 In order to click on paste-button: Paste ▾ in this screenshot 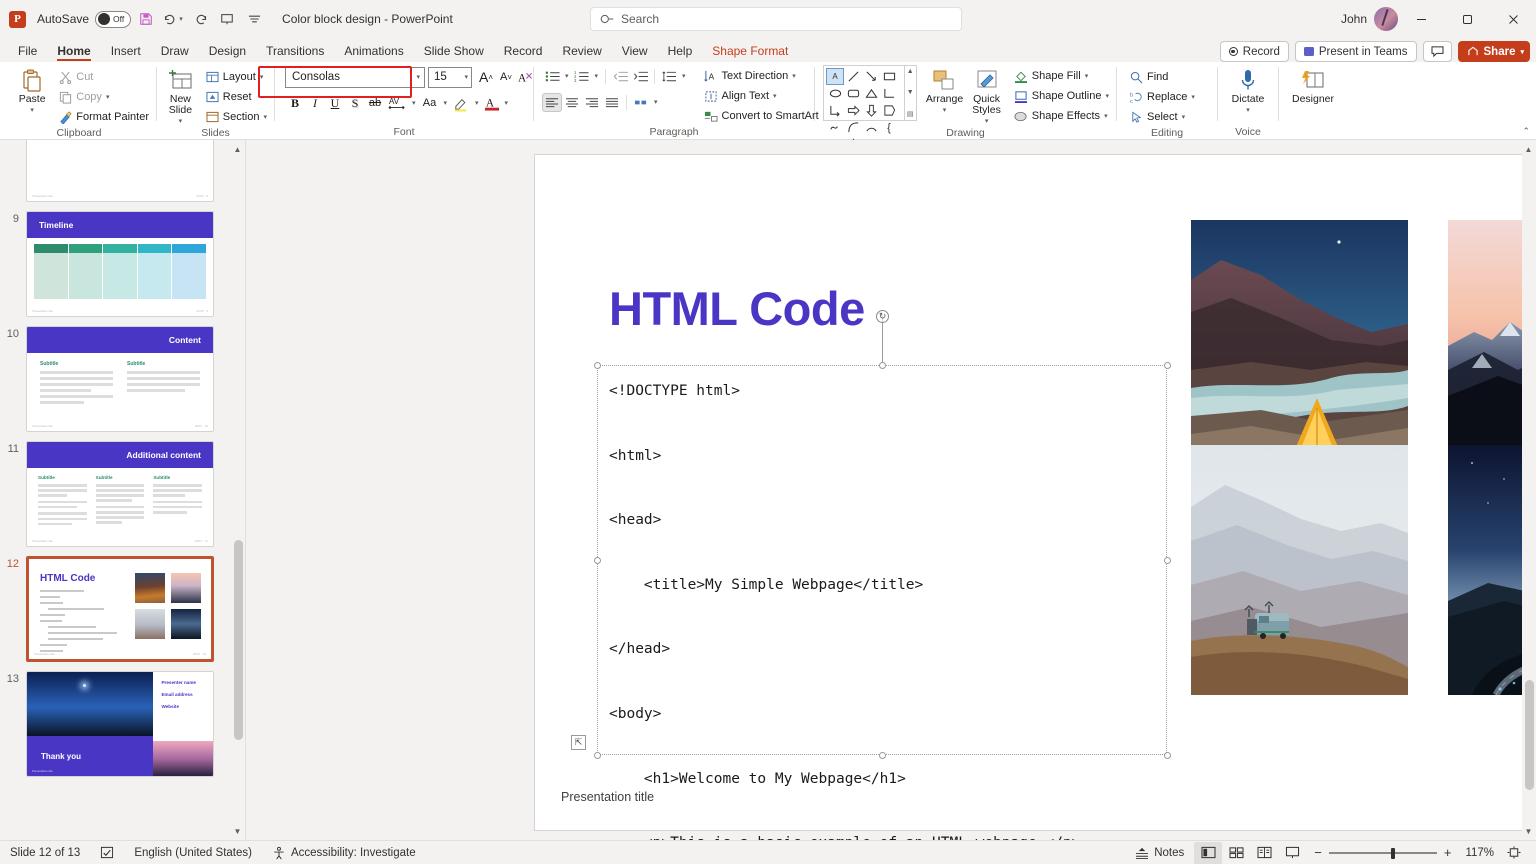, I will do `click(32, 90)`.